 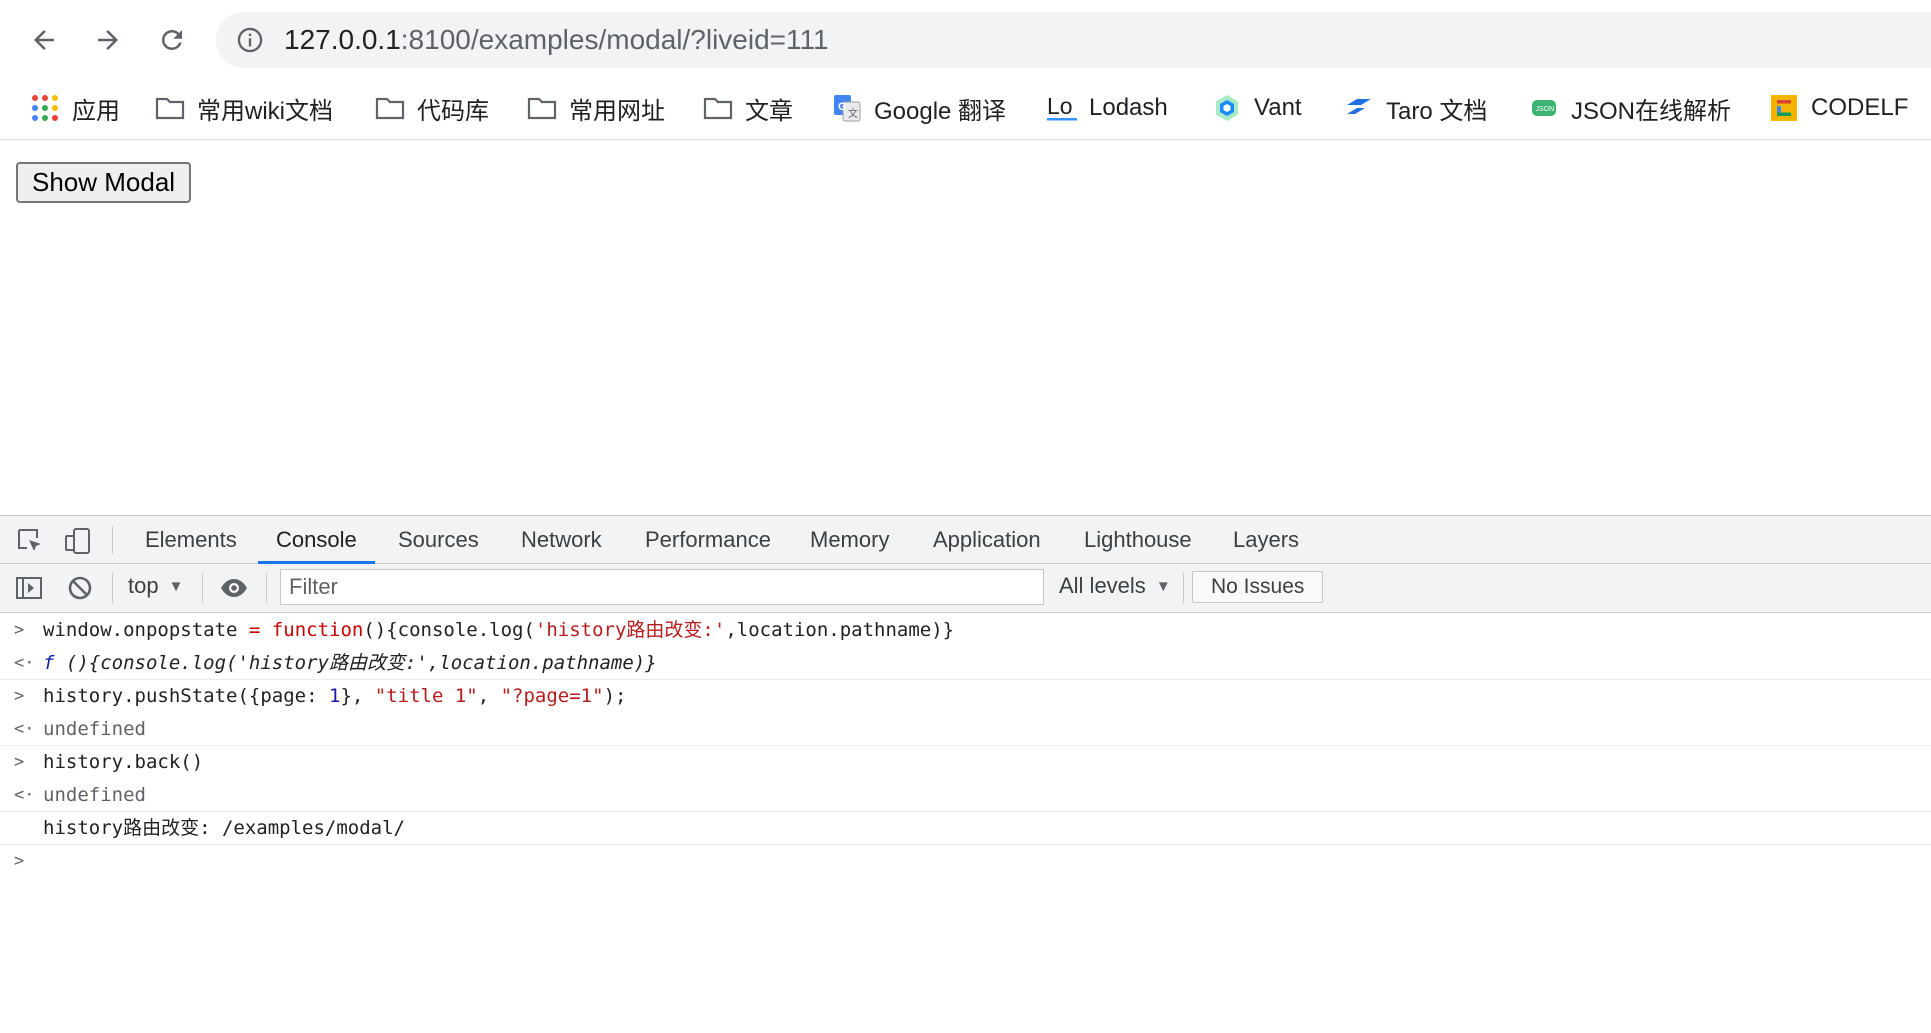 I want to click on code-token: history.pushState({page:, so click(x=186, y=696).